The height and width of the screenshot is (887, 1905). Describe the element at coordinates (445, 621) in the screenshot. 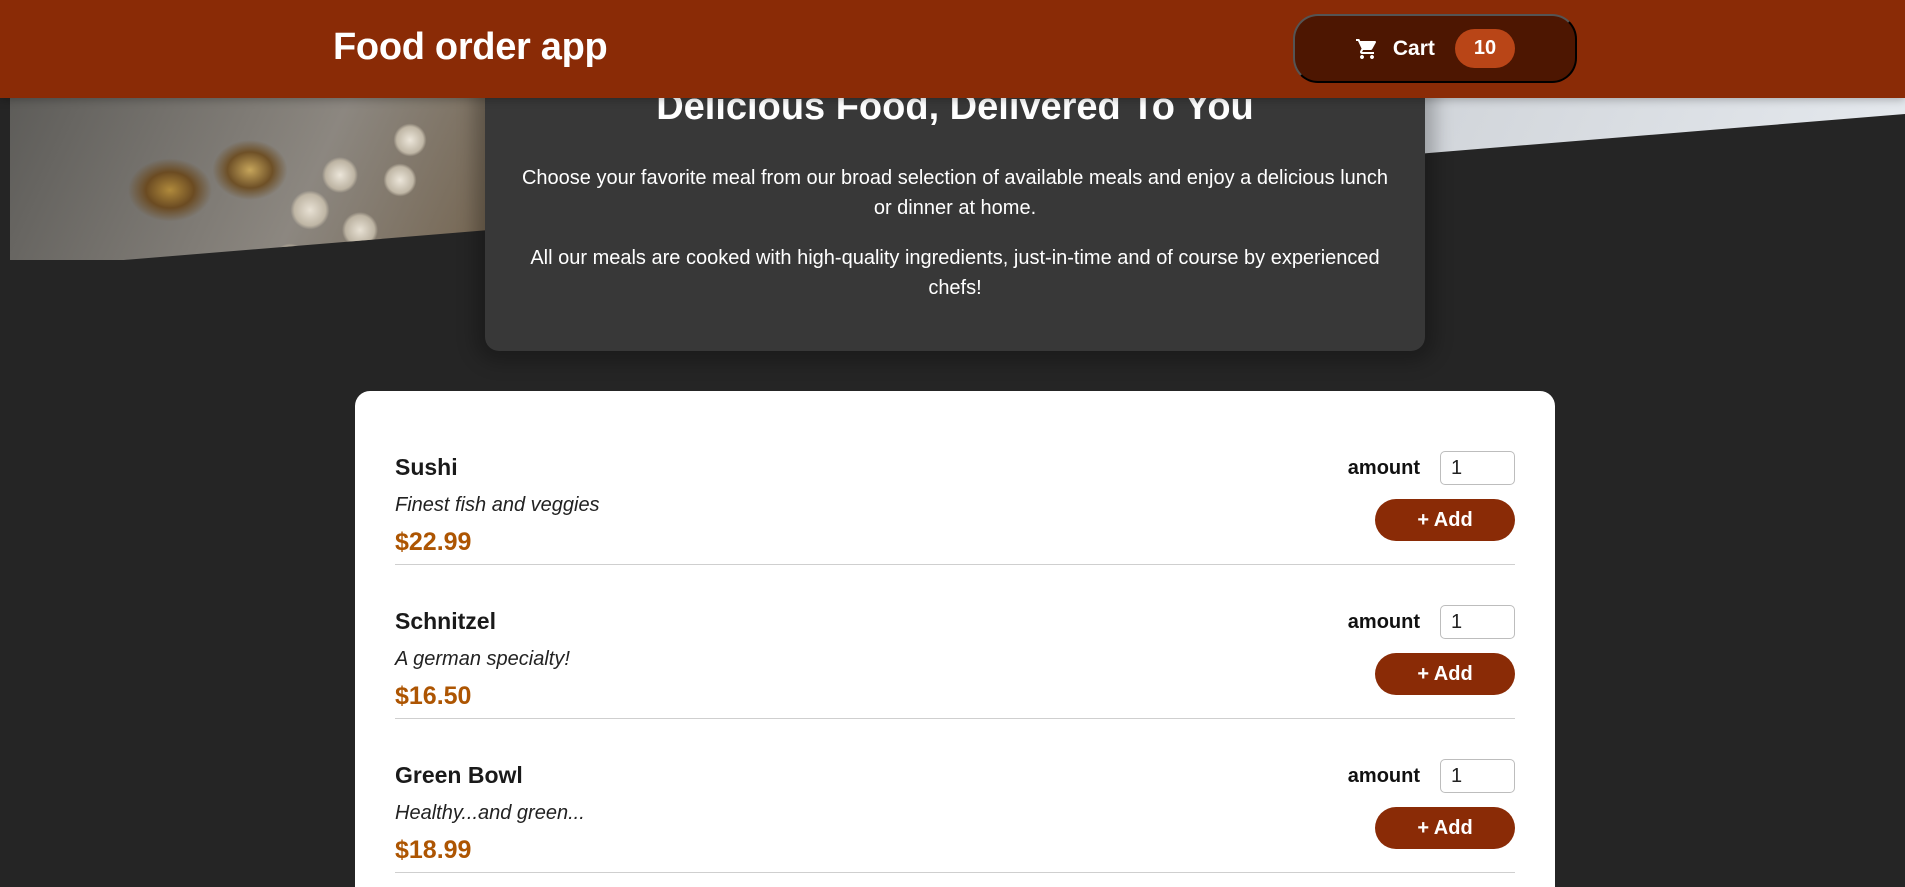

I see `meal-name: Schnitzel` at that location.